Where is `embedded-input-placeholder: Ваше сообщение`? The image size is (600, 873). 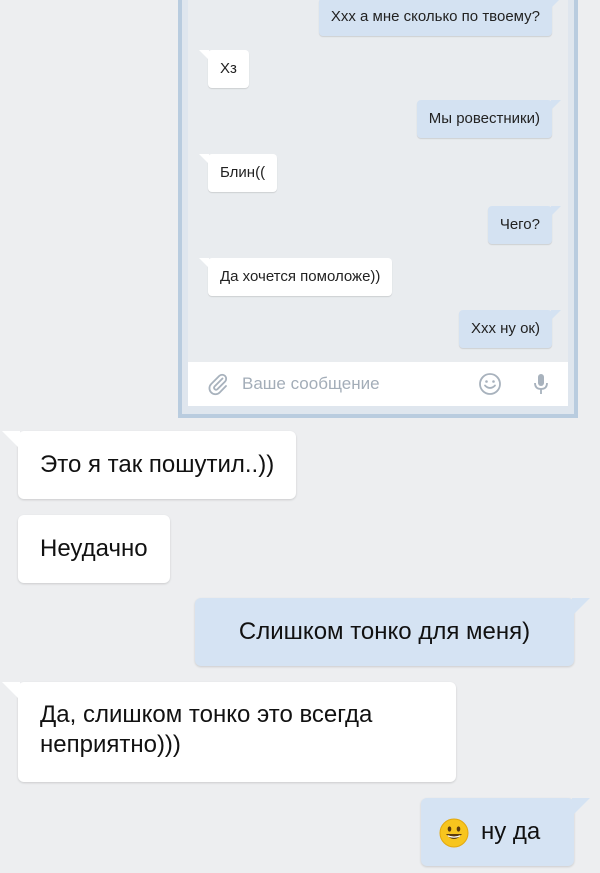
embedded-input-placeholder: Ваше сообщение is located at coordinates (311, 383).